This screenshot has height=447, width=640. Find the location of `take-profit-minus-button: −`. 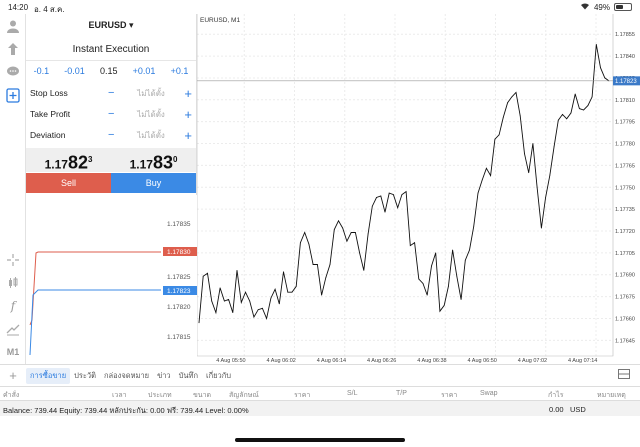

take-profit-minus-button: − is located at coordinates (117, 114).